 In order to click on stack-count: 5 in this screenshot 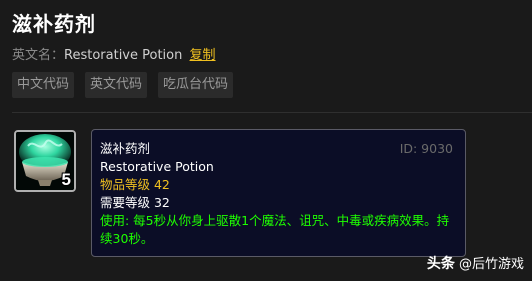, I will do `click(66, 179)`.